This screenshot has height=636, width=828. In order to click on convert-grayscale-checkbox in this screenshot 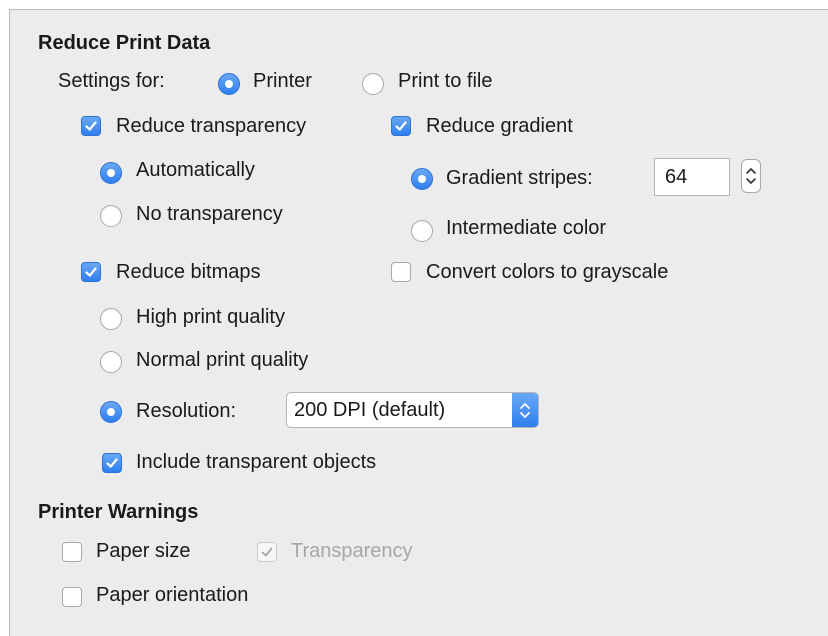, I will do `click(401, 272)`.